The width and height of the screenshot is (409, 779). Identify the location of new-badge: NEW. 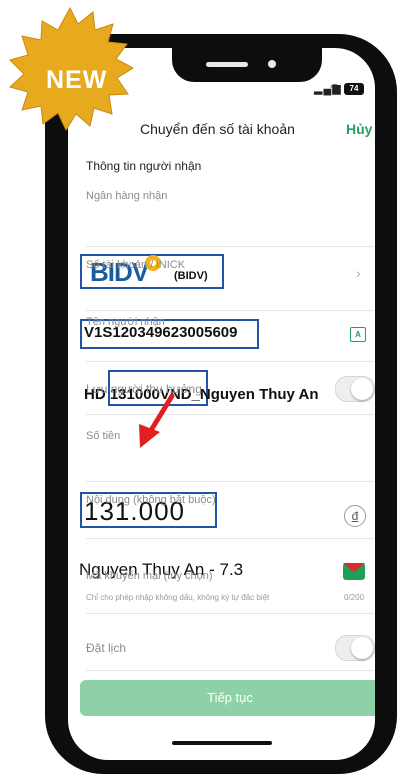
(70, 70).